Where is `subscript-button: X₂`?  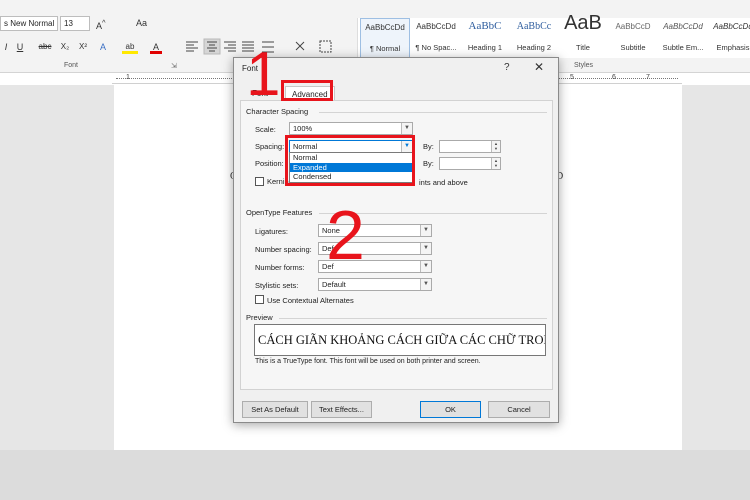
subscript-button: X₂ is located at coordinates (65, 47).